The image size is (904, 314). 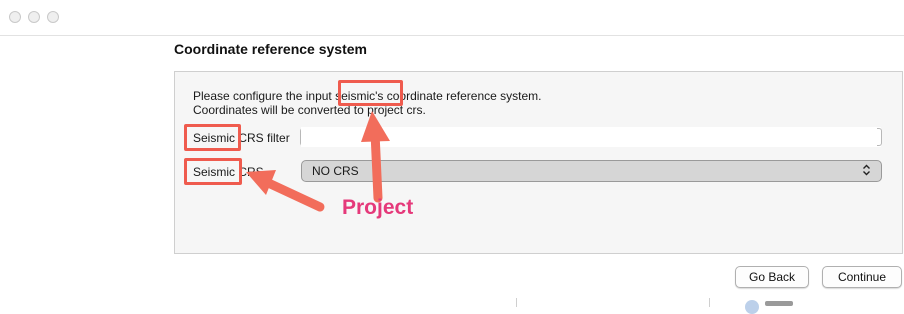 I want to click on background-divider, so click(x=516, y=302).